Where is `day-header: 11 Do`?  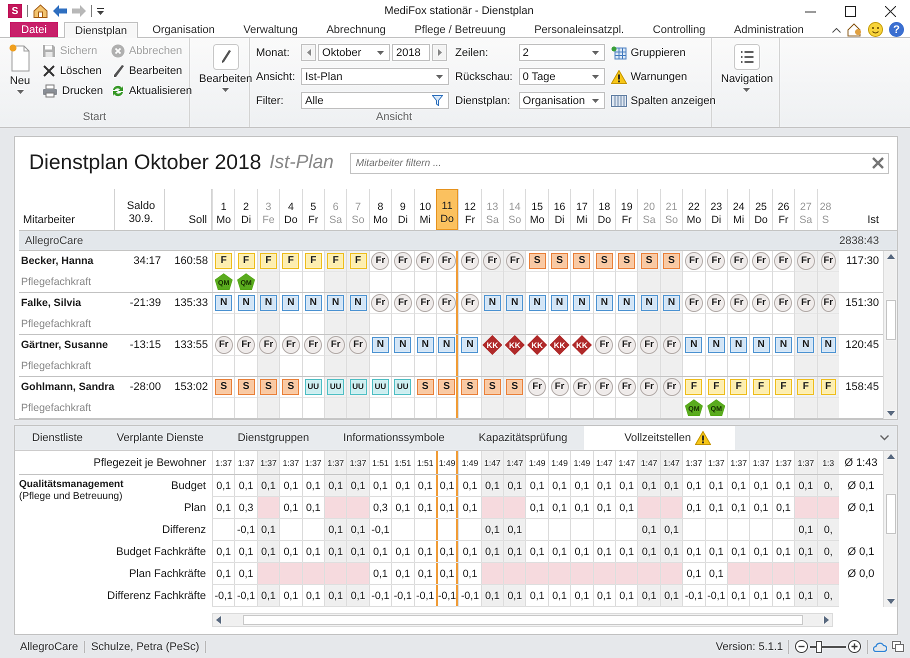
day-header: 11 Do is located at coordinates (447, 209).